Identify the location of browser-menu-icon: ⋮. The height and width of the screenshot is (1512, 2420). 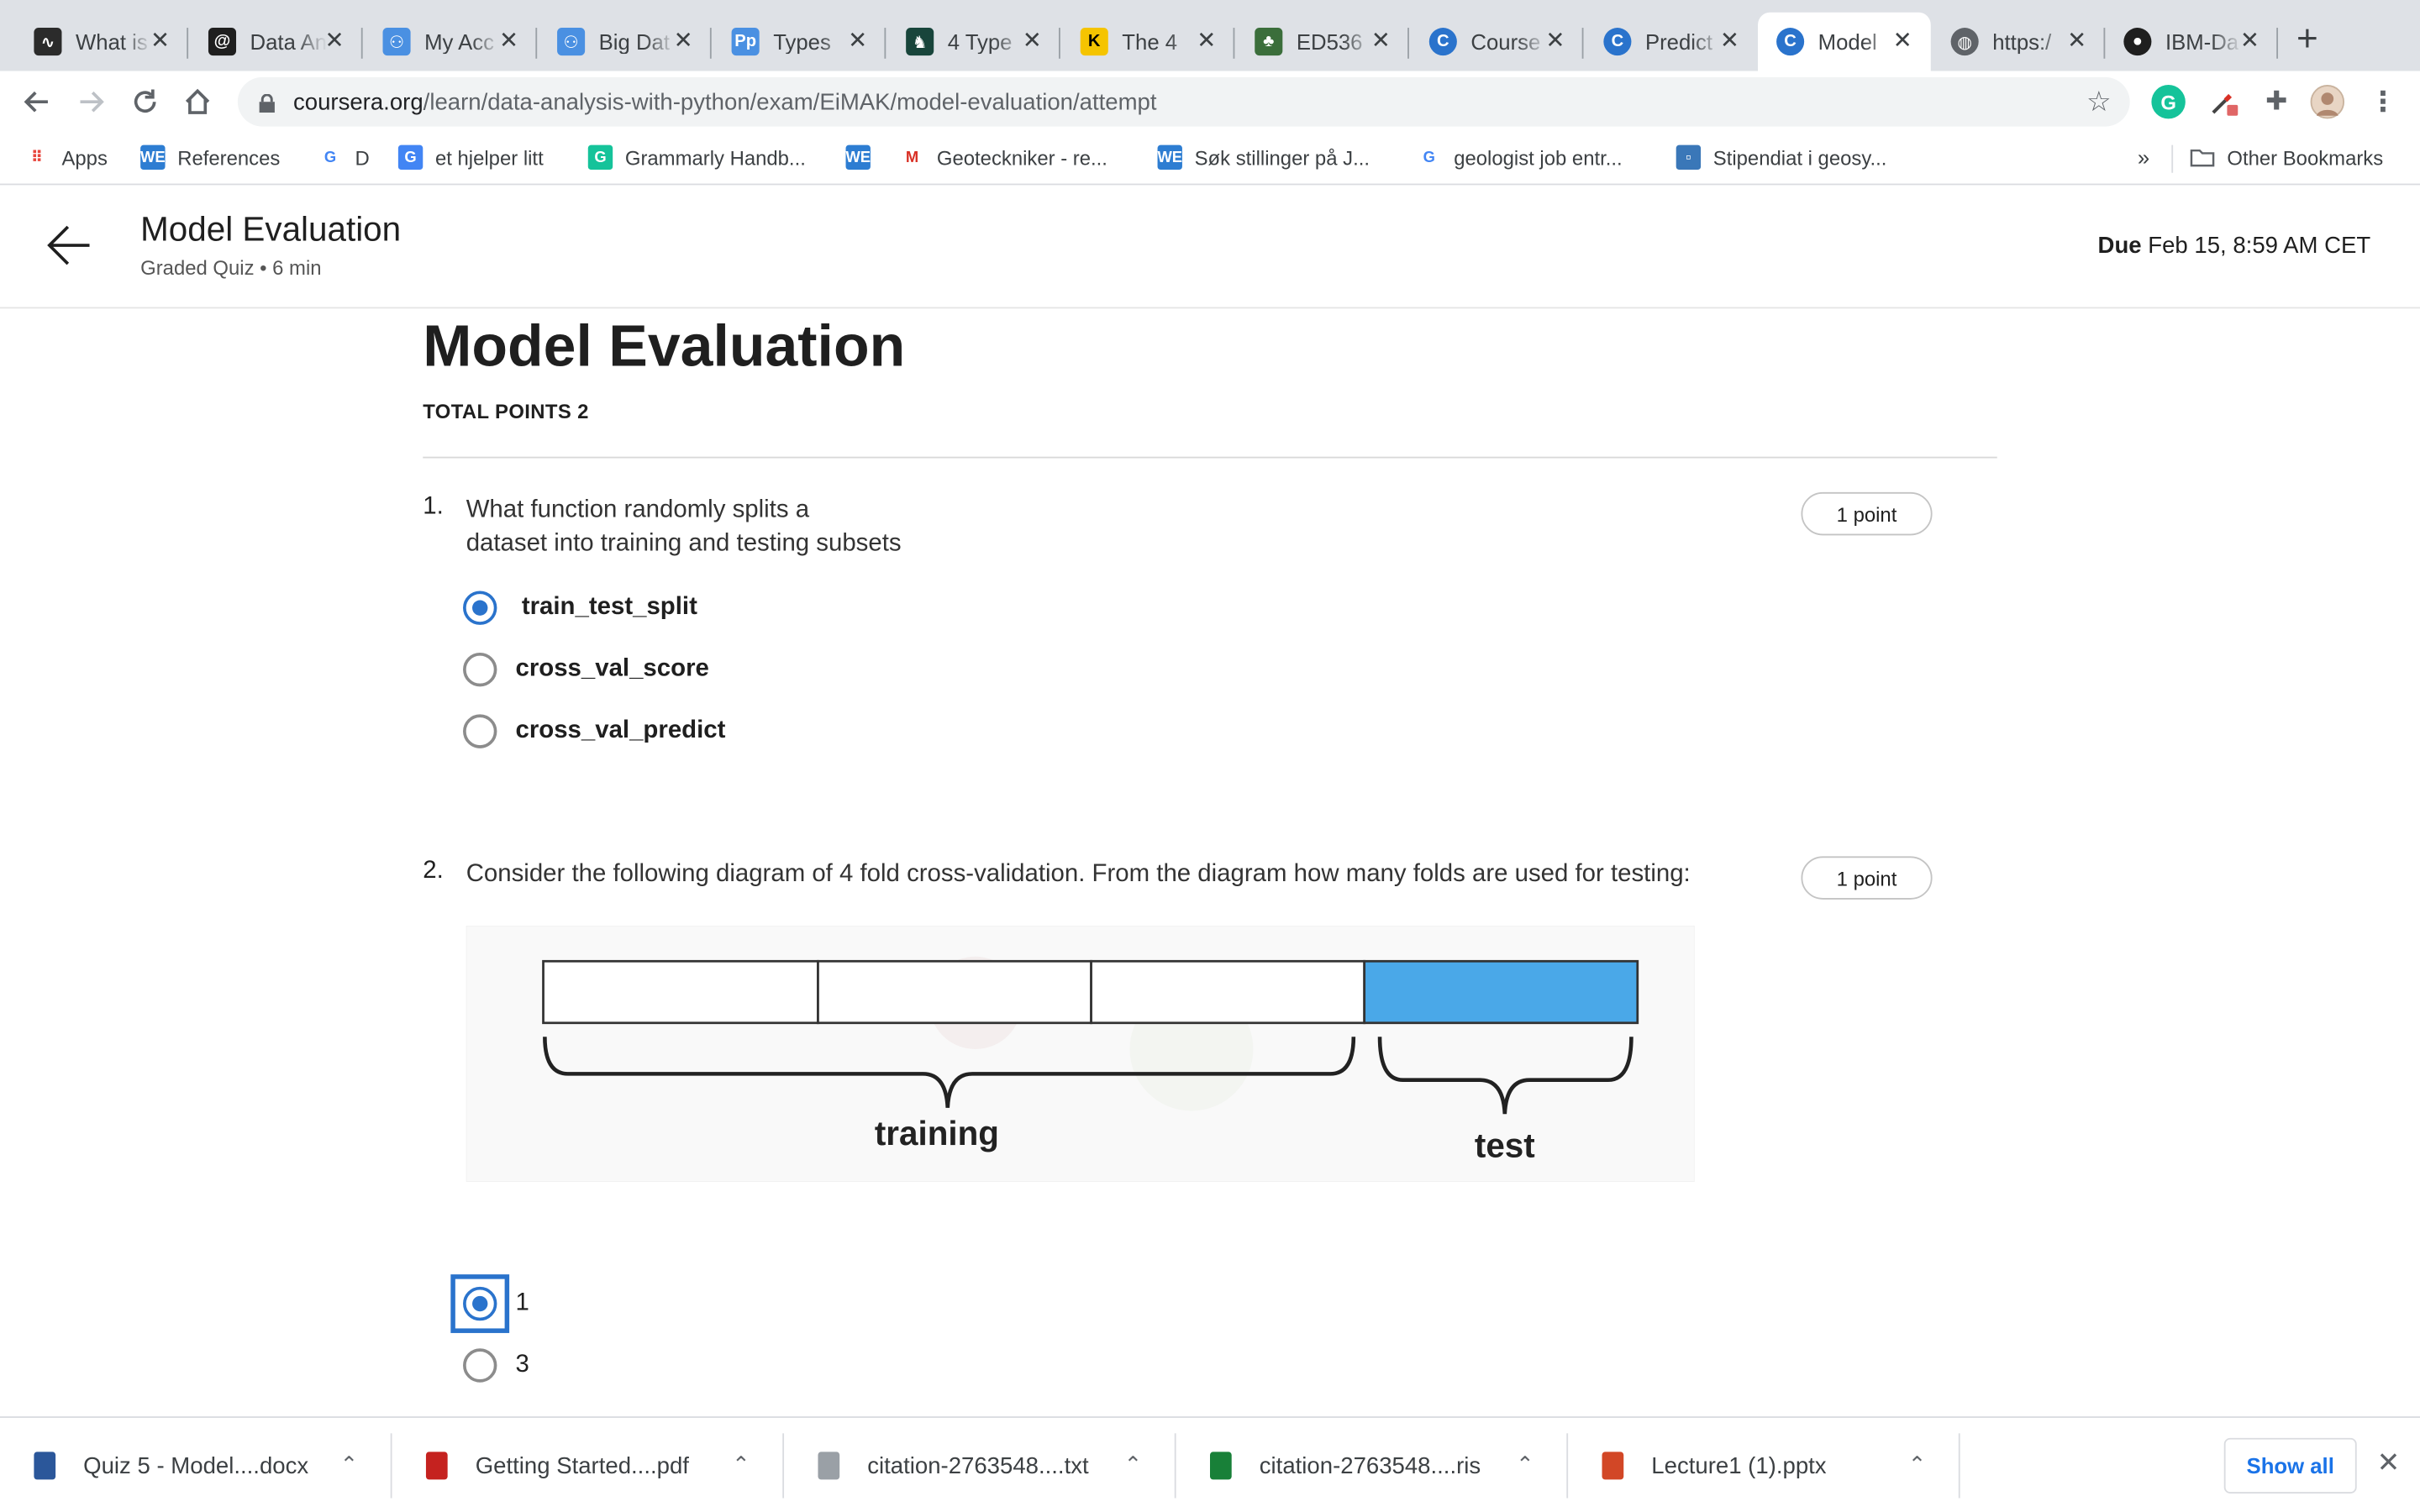
(2383, 101).